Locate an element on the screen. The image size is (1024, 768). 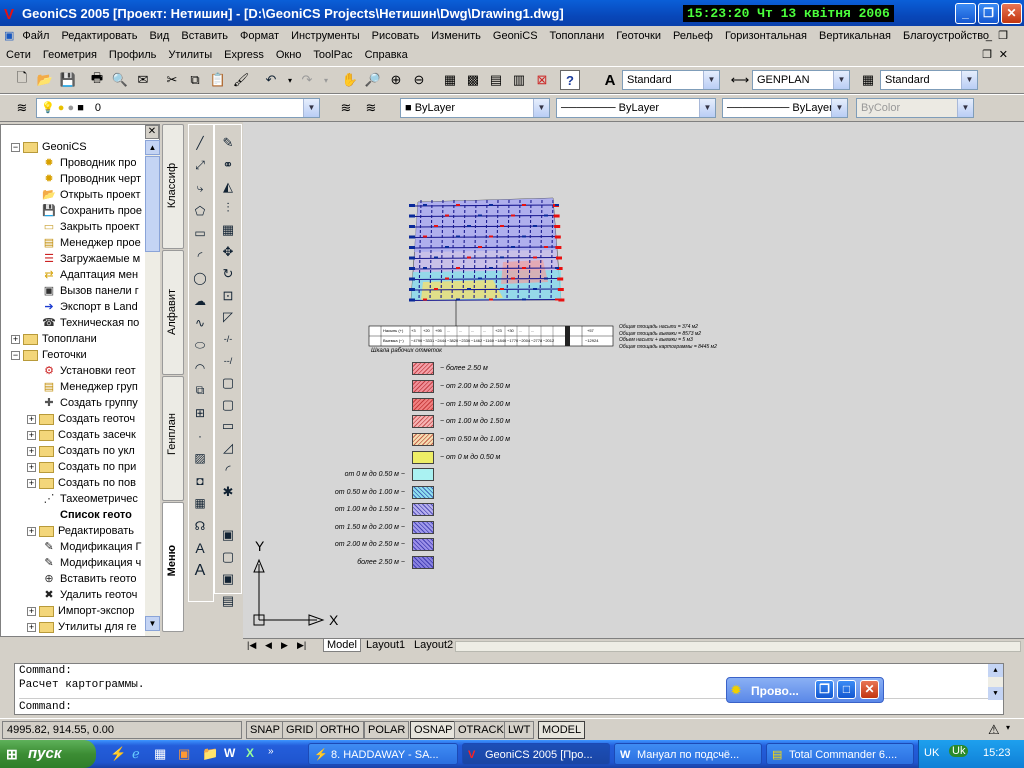
tree-item: ☎ Техническая по is located at coordinates (90, 323).